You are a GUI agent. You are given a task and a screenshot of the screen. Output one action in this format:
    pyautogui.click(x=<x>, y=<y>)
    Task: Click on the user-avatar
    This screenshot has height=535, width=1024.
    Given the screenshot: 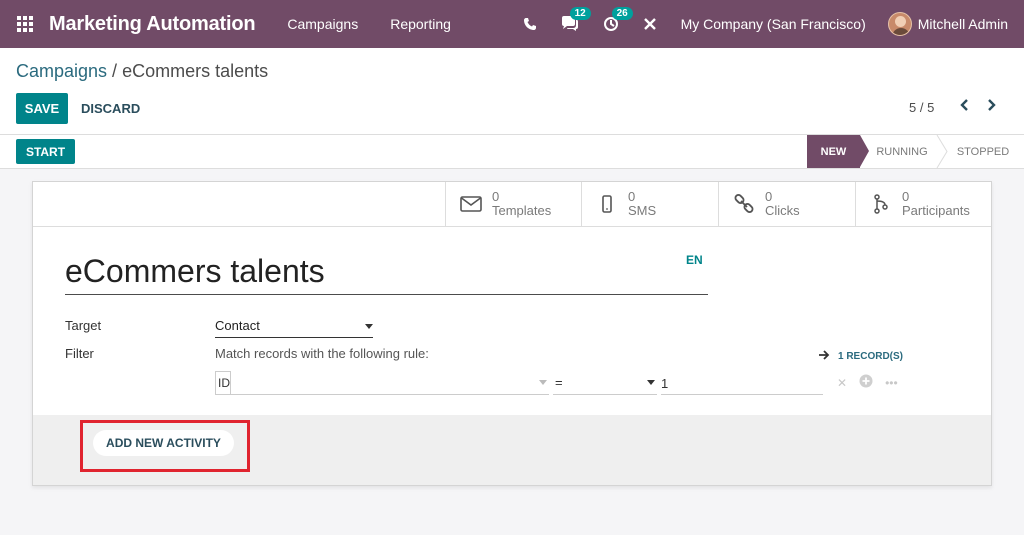 What is the action you would take?
    pyautogui.click(x=899, y=24)
    